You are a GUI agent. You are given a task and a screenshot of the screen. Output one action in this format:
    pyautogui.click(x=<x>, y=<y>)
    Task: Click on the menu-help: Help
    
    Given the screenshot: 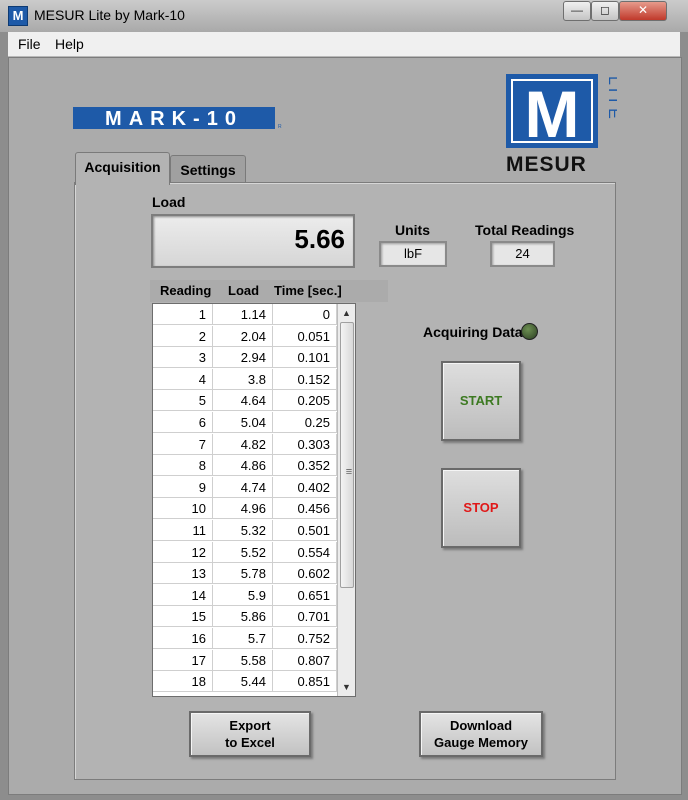 What is the action you would take?
    pyautogui.click(x=69, y=44)
    